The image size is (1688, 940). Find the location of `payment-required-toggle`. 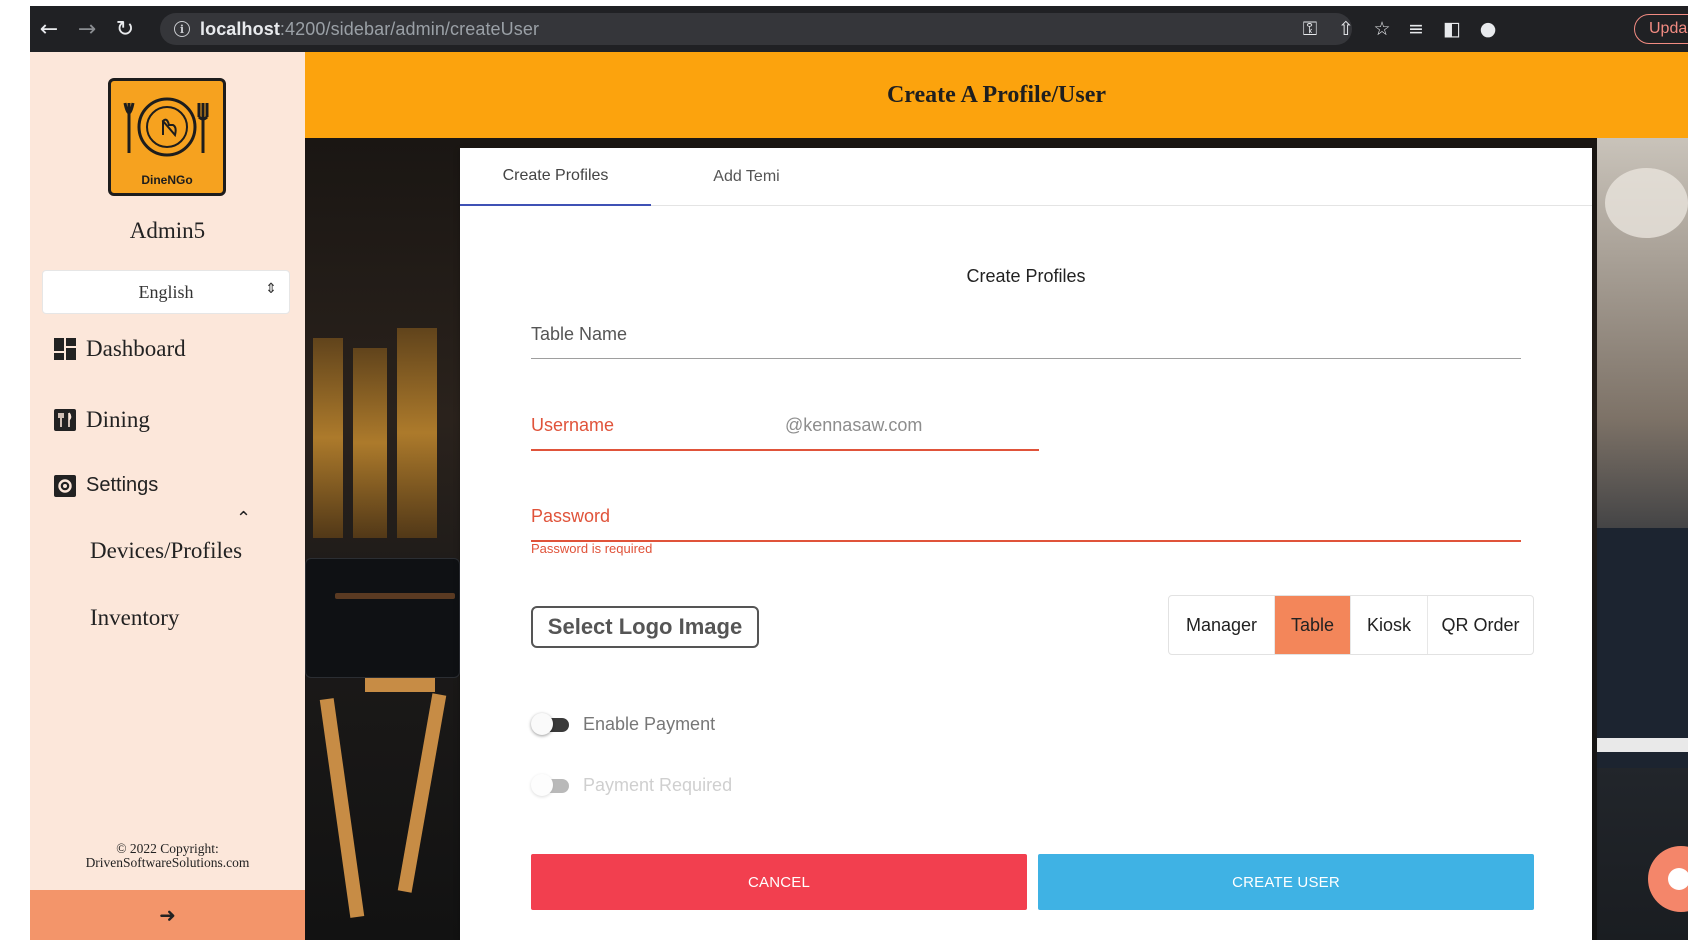

payment-required-toggle is located at coordinates (552, 785).